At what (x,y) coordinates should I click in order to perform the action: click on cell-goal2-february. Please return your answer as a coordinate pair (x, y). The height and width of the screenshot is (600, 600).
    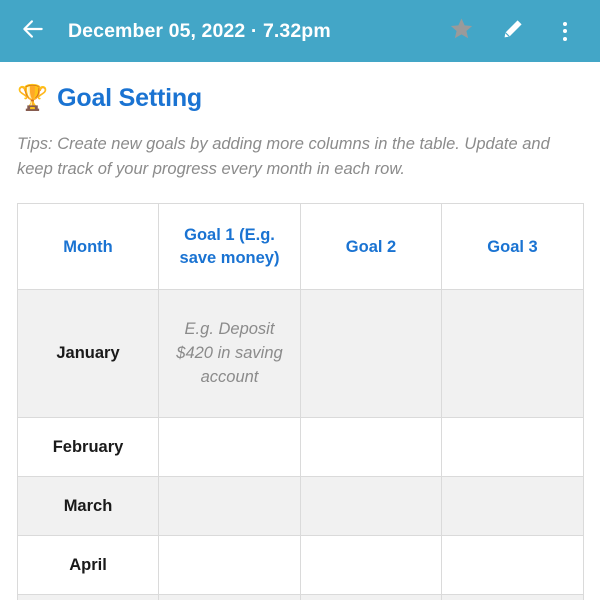
    Looking at the image, I should click on (371, 447).